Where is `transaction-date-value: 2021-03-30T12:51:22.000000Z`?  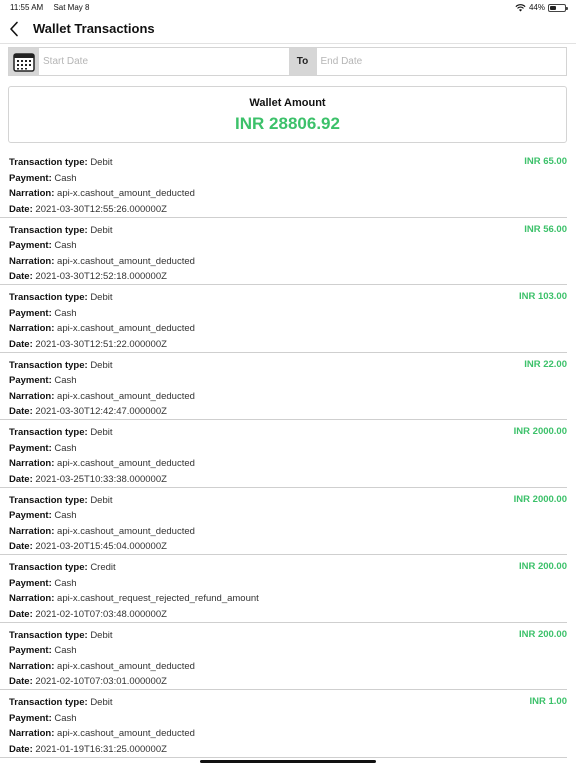 transaction-date-value: 2021-03-30T12:51:22.000000Z is located at coordinates (101, 344).